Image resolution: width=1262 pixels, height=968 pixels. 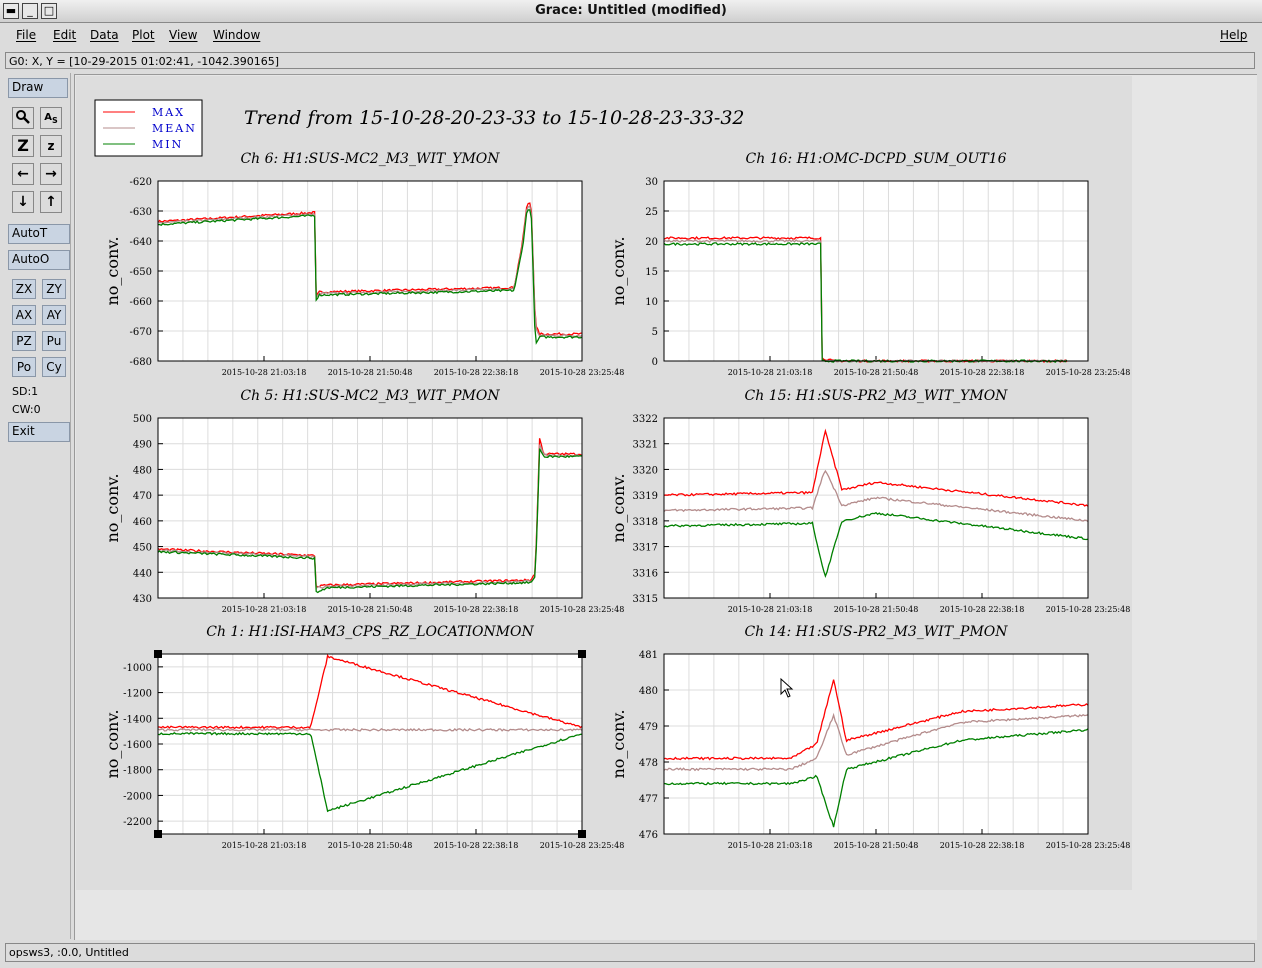 I want to click on legend-min: MIN, so click(x=167, y=144).